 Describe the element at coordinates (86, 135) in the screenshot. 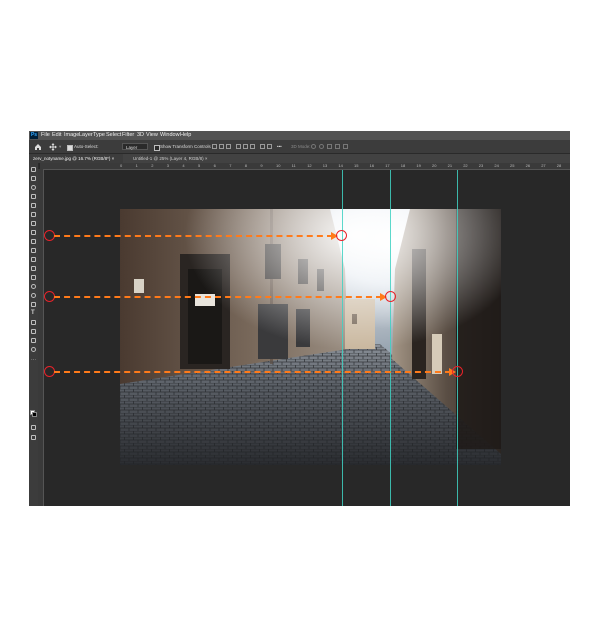

I see `menu-layer: Layer` at that location.